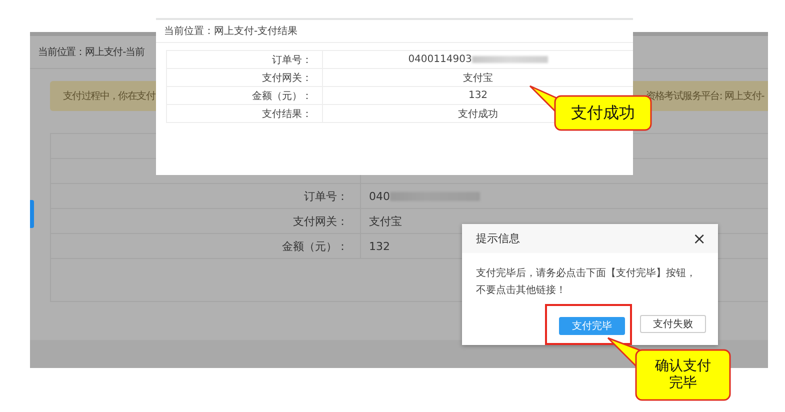 The width and height of the screenshot is (785, 412). What do you see at coordinates (478, 114) in the screenshot?
I see `field-value: 支付成功` at bounding box center [478, 114].